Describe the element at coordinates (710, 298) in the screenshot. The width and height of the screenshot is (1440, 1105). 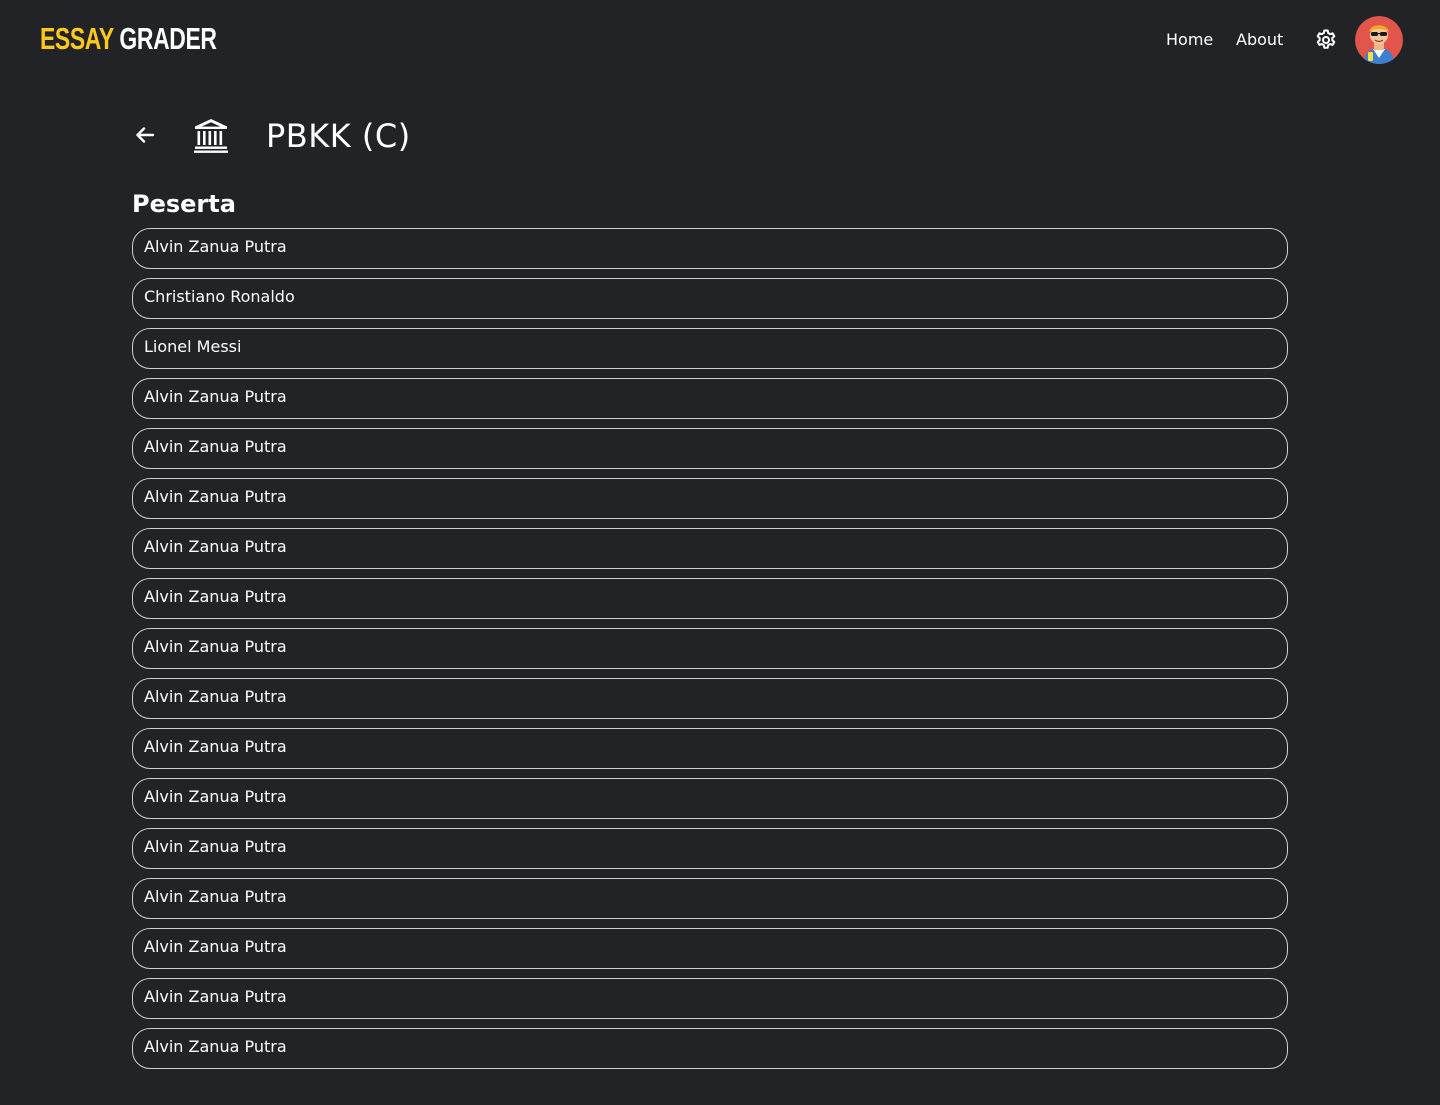
I see `participant-item: Christiano Ronaldo` at that location.